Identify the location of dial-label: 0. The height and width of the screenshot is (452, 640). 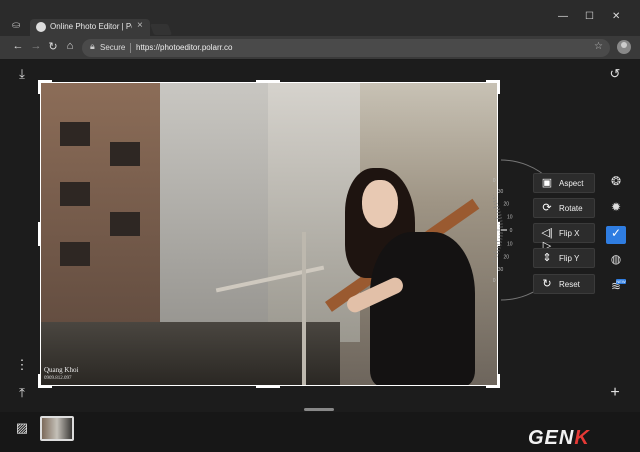
(511, 231).